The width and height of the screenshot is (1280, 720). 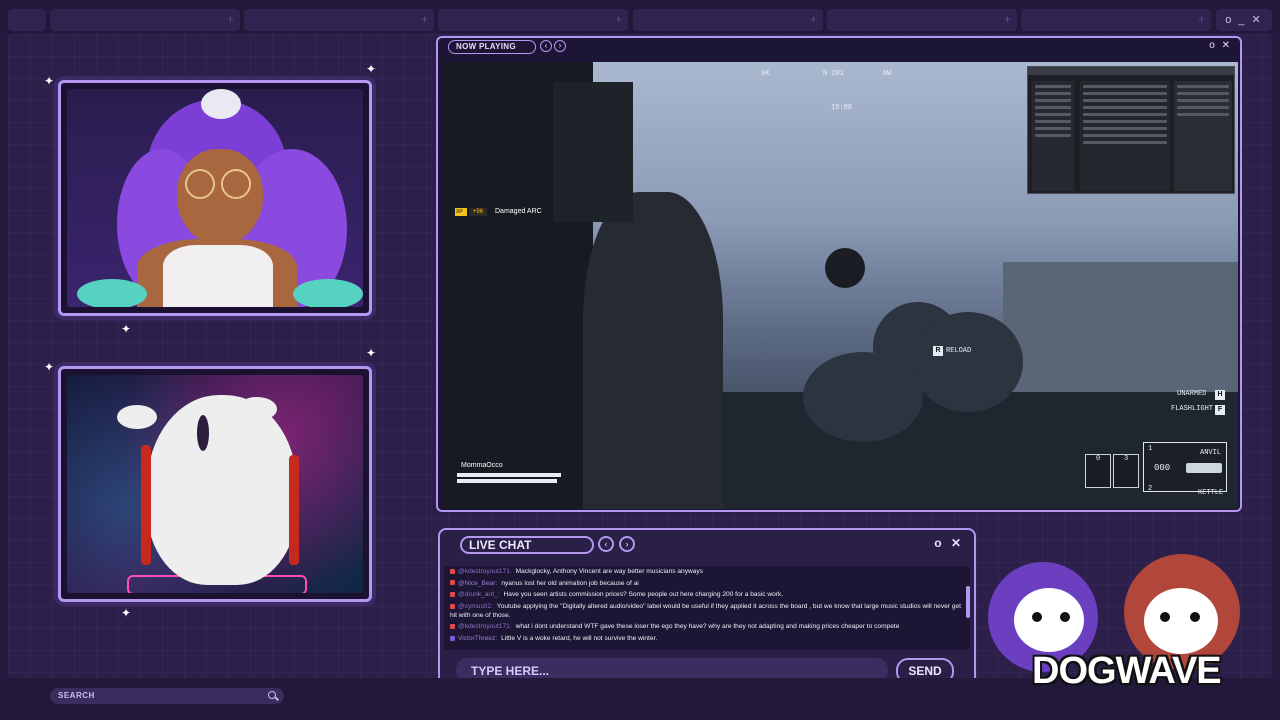 I want to click on quick-slot: 3, so click(x=1126, y=471).